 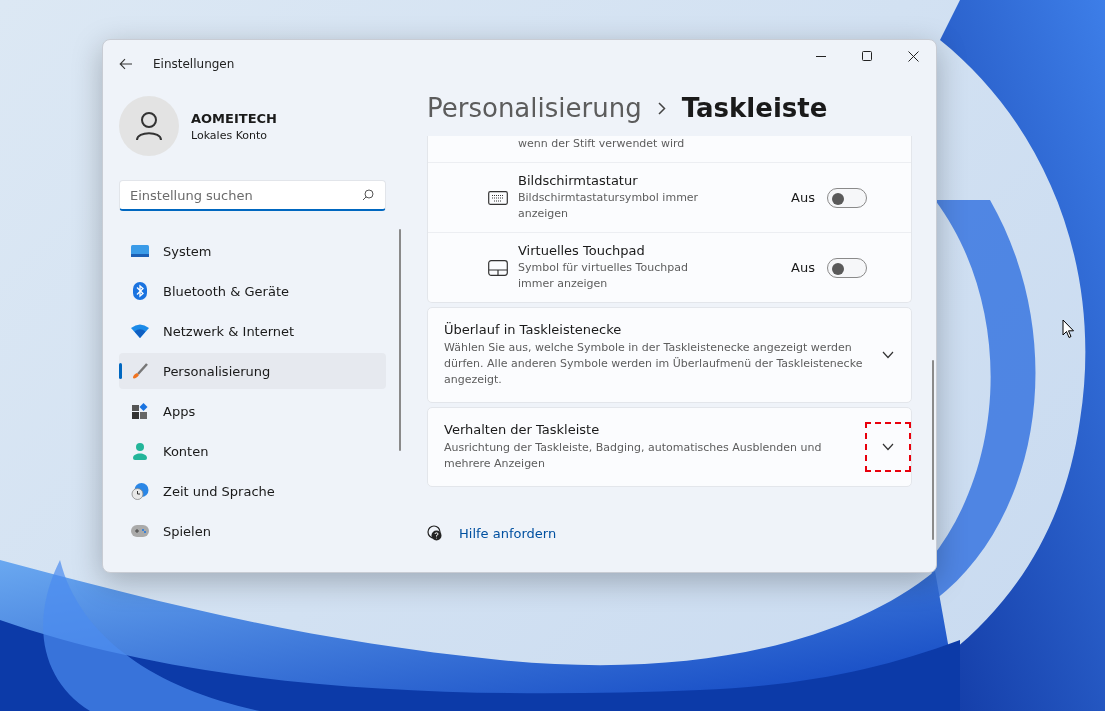 I want to click on expander-card: Überlauf in Taskleistenecke Wählen Sie aus, welche Symbole in der Taskleistenecke angezeigt werden dürfen. Alle anderen Symbole werden im Überlaufmenü der Taskleistenecke angezeigt., so click(x=669, y=355).